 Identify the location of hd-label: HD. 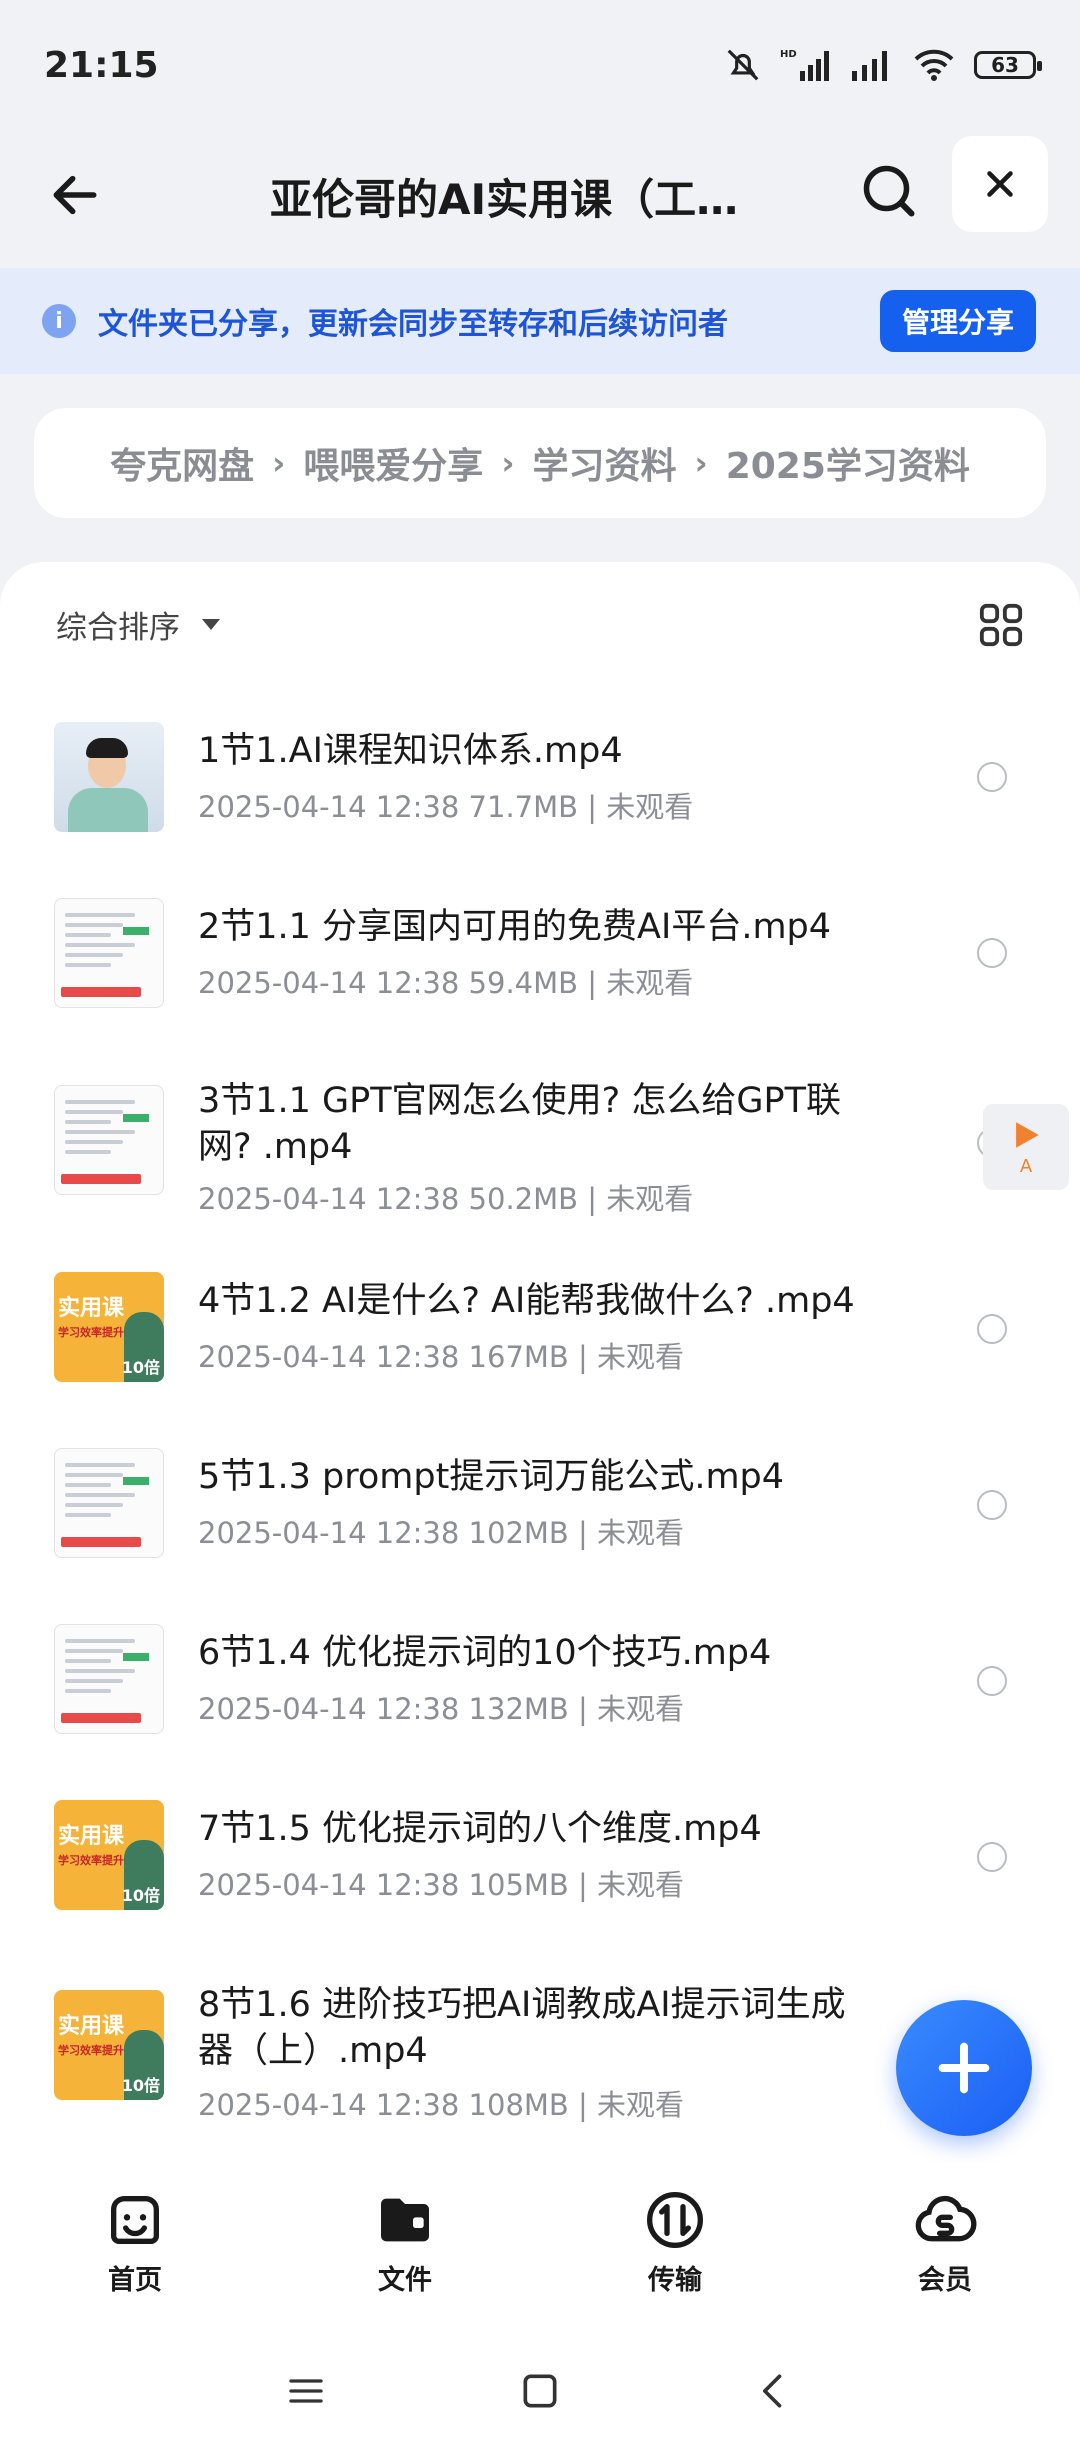
(788, 54).